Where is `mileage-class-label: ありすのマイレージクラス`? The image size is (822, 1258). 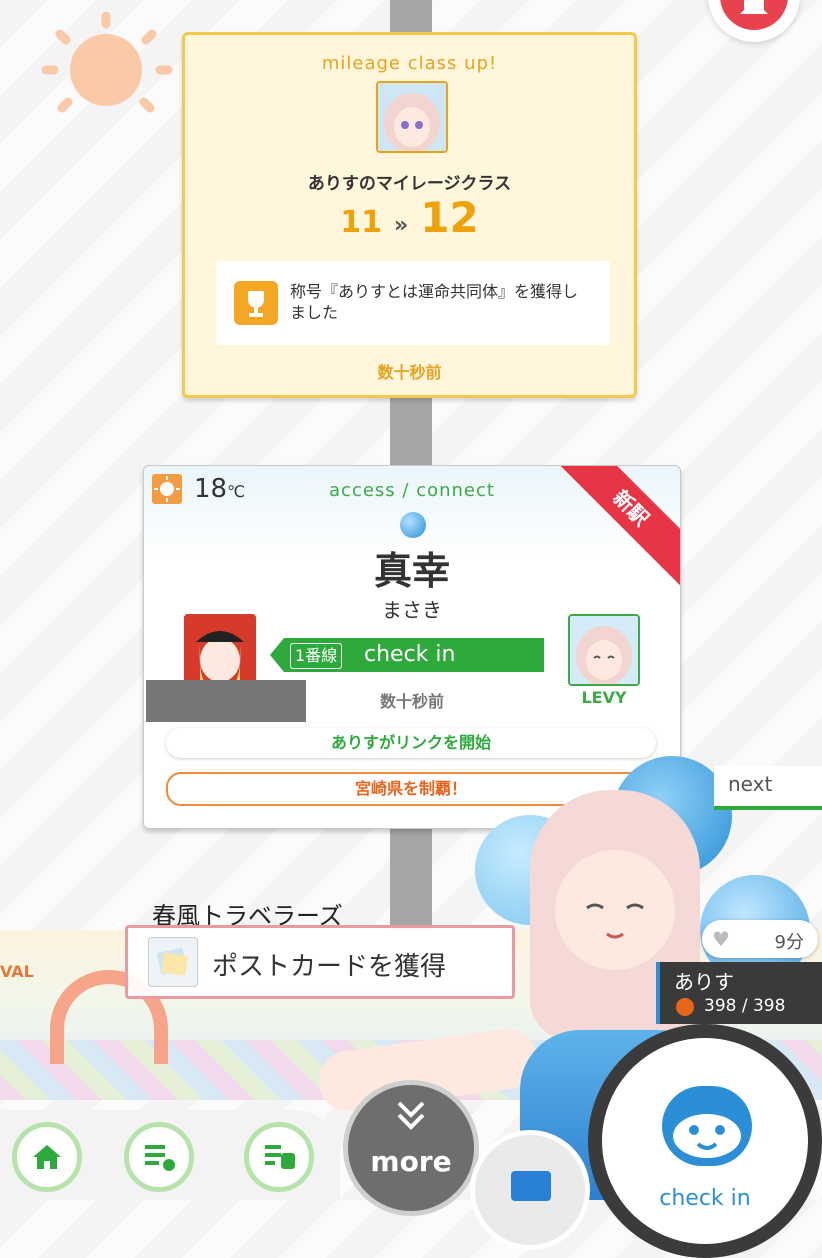 mileage-class-label: ありすのマイレージクラス is located at coordinates (409, 184).